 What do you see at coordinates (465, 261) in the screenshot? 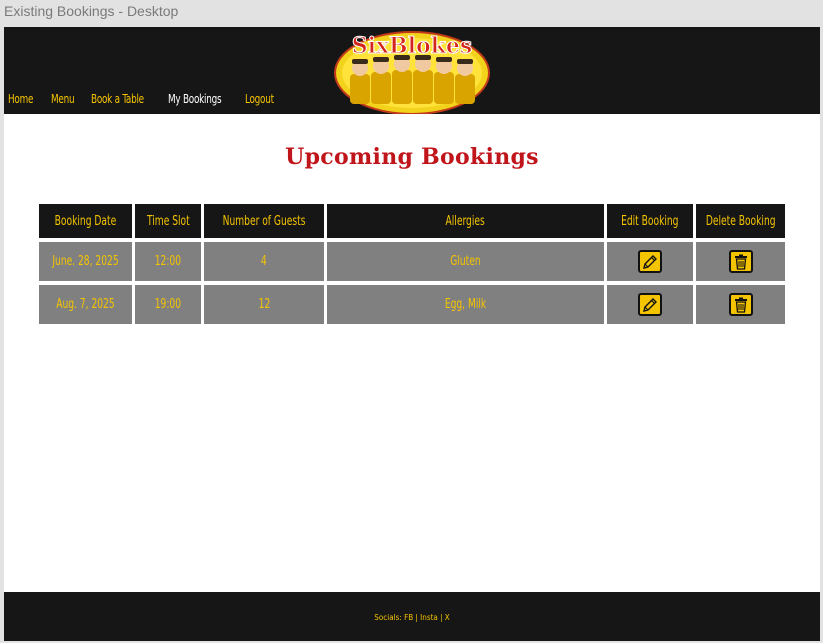
I see `cell-allergies: Gluten` at bounding box center [465, 261].